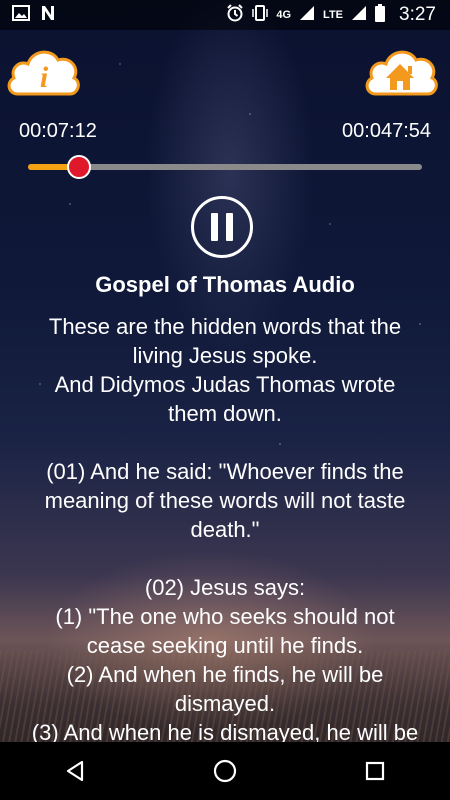 The image size is (450, 800). What do you see at coordinates (260, 15) in the screenshot?
I see `vibrate-icon` at bounding box center [260, 15].